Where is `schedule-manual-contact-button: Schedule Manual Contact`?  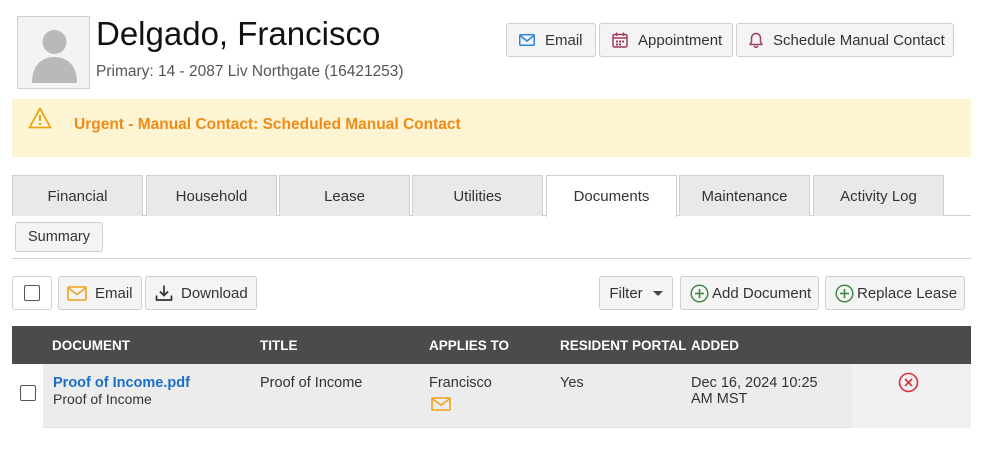 schedule-manual-contact-button: Schedule Manual Contact is located at coordinates (845, 40).